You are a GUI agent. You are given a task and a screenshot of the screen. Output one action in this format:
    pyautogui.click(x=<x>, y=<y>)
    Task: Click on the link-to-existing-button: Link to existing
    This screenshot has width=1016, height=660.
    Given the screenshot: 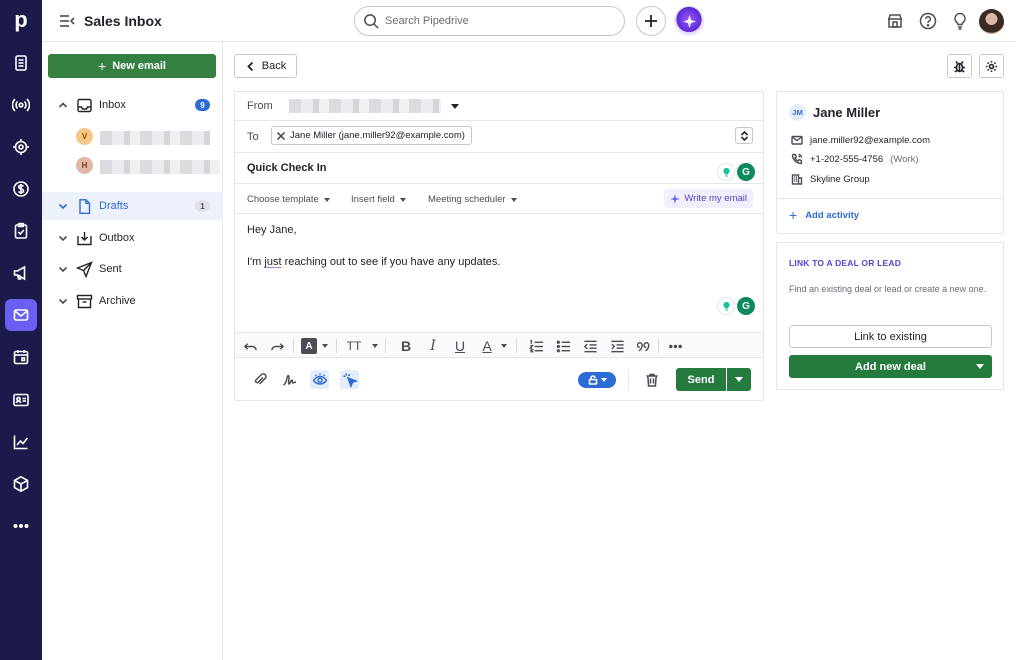 What is the action you would take?
    pyautogui.click(x=890, y=336)
    